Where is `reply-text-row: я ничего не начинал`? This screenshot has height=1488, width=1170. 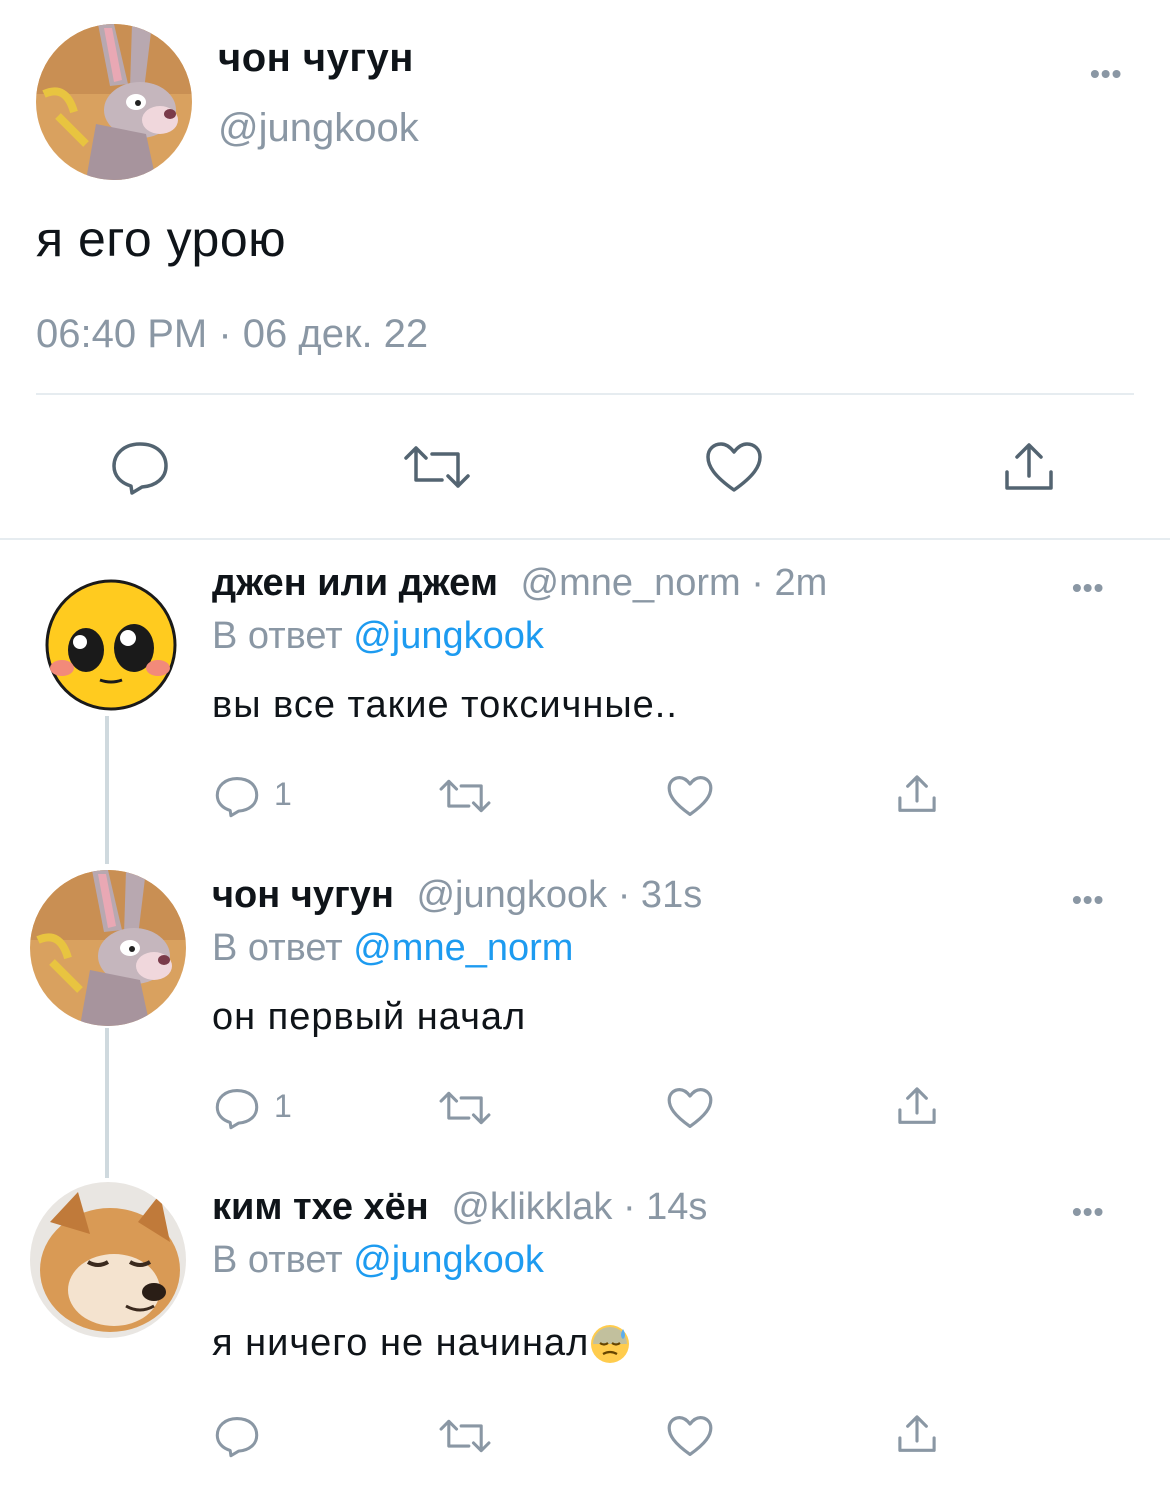
reply-text-row: я ничего не начинал is located at coordinates (421, 1343).